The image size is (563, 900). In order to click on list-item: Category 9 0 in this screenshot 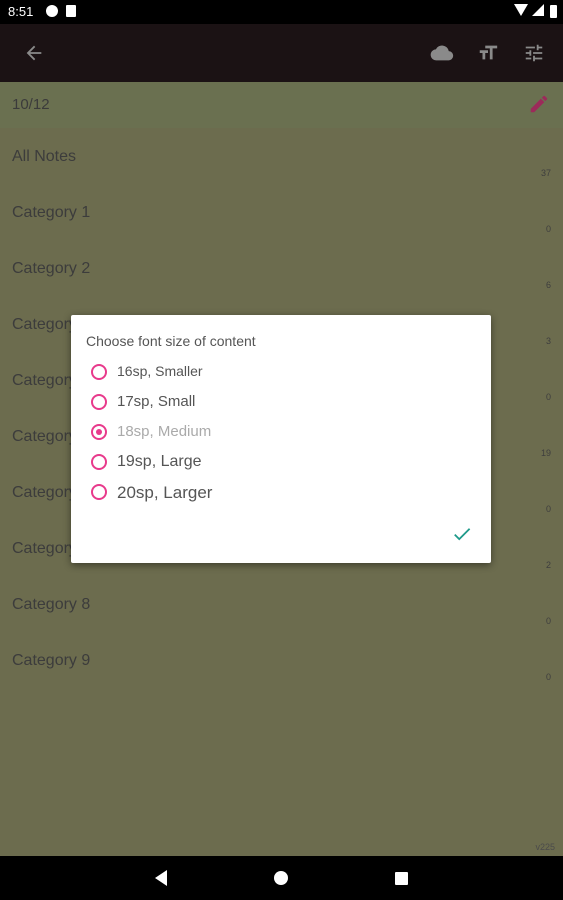, I will do `click(281, 660)`.